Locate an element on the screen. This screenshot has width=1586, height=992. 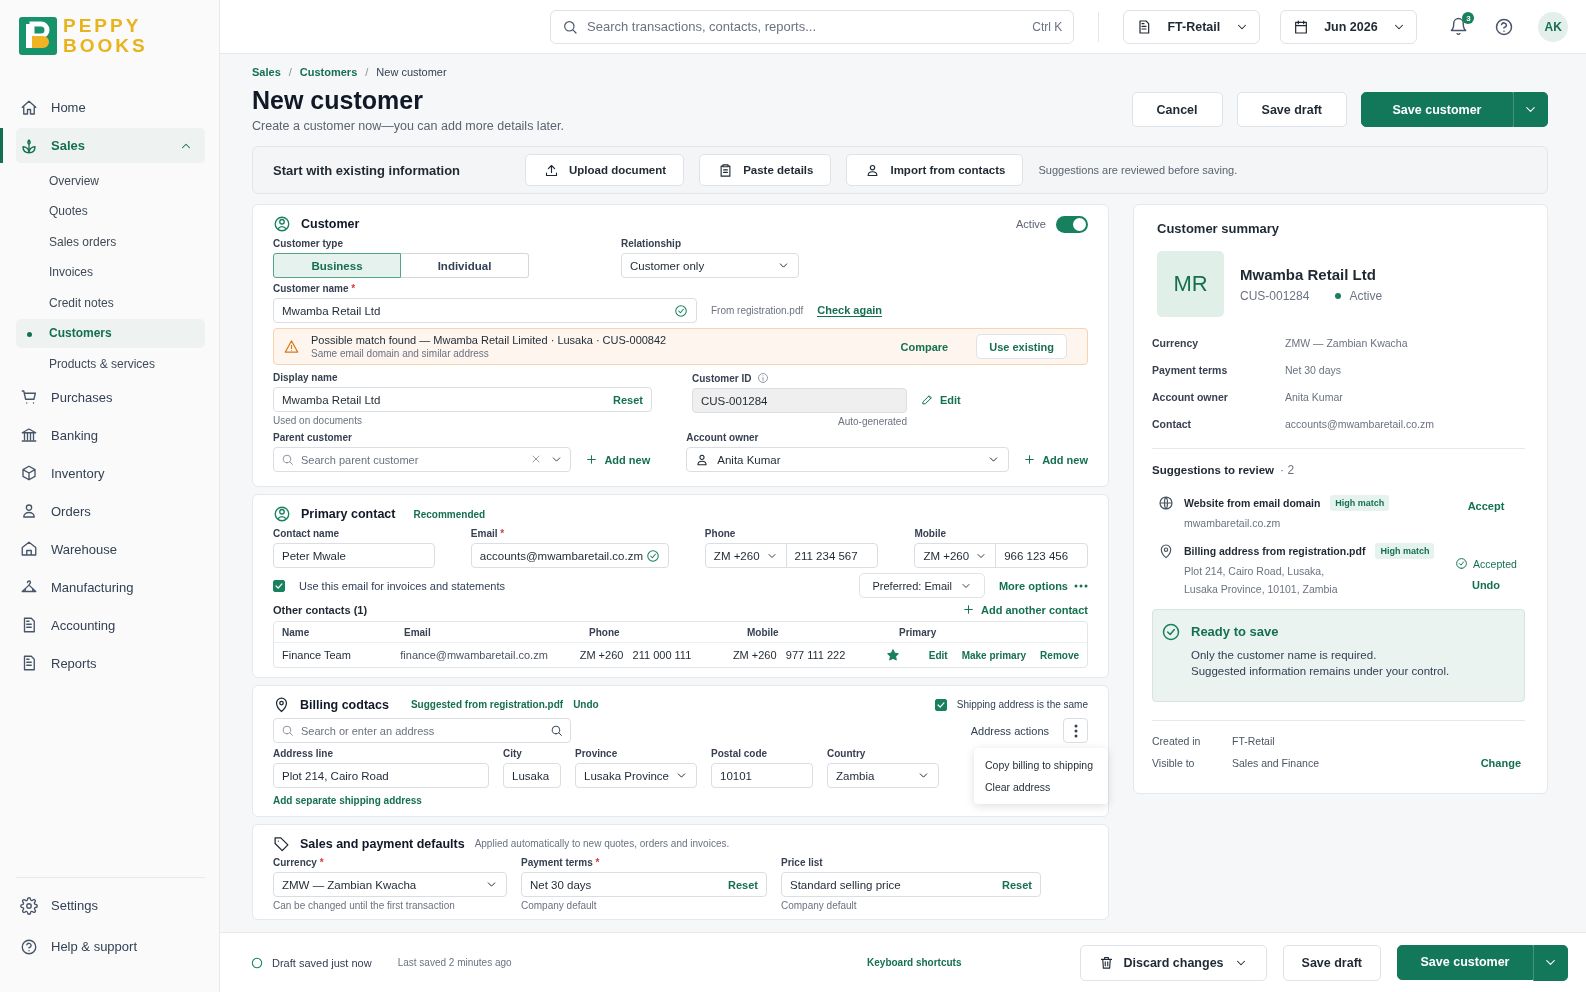
notifications-button: 3 is located at coordinates (1459, 26).